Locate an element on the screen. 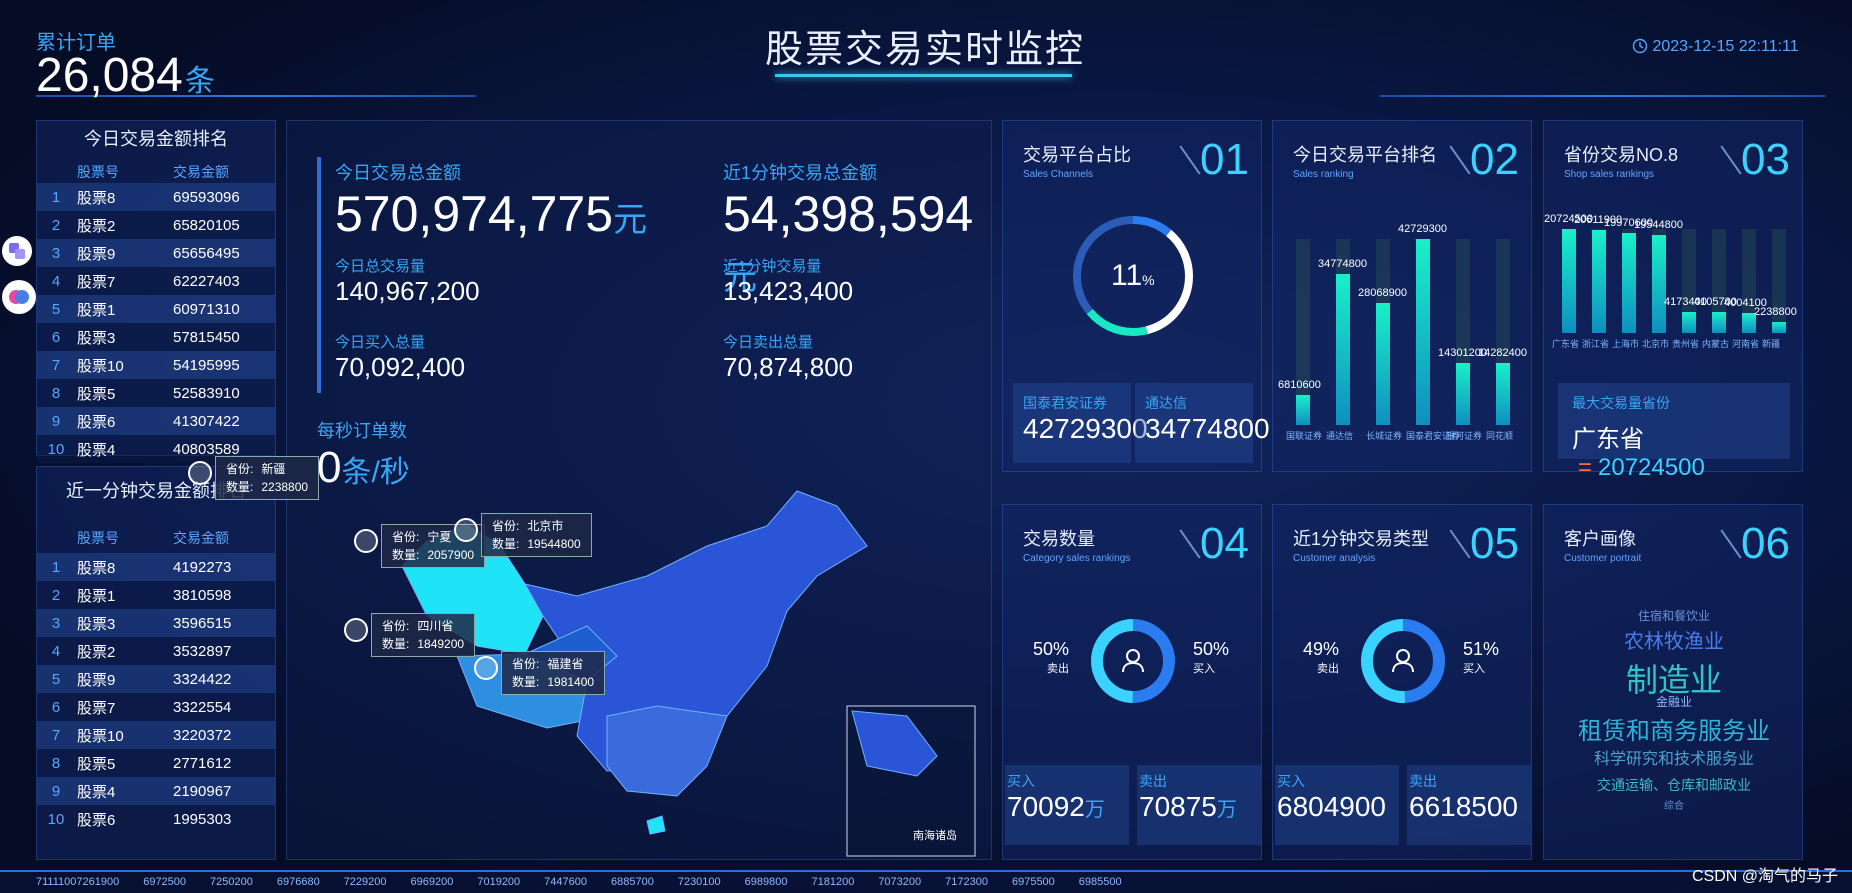  panel-subtitle: Category sales rankings is located at coordinates (1077, 558).